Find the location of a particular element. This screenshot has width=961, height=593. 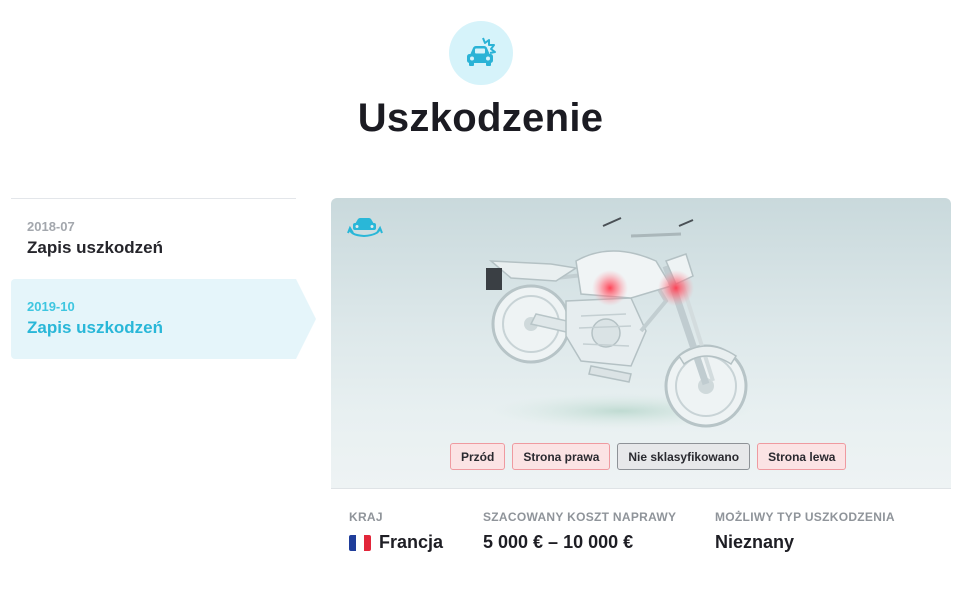

country-value: Francja is located at coordinates (396, 542).